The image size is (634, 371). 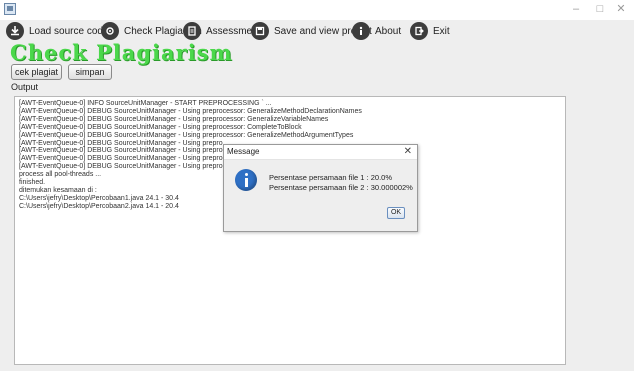 I want to click on cek-plagiat-button: cek plagiat, so click(x=36, y=72).